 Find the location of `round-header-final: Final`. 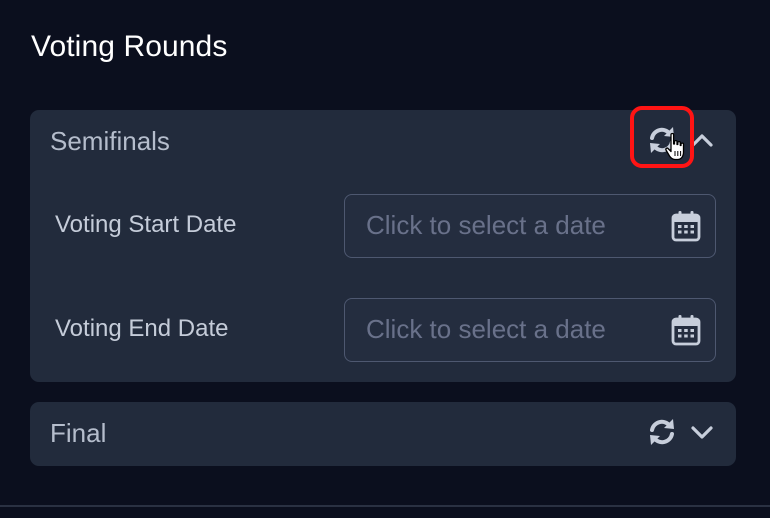

round-header-final: Final is located at coordinates (383, 434).